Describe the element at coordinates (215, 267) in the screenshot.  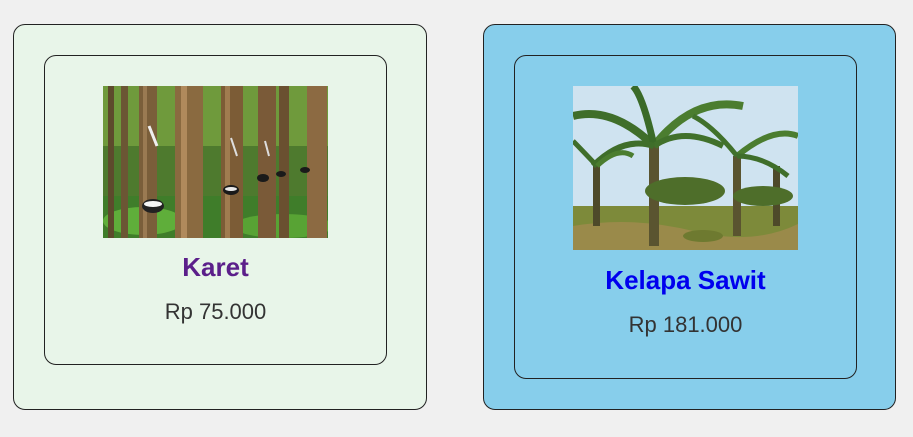
I see `product-title: Karet` at that location.